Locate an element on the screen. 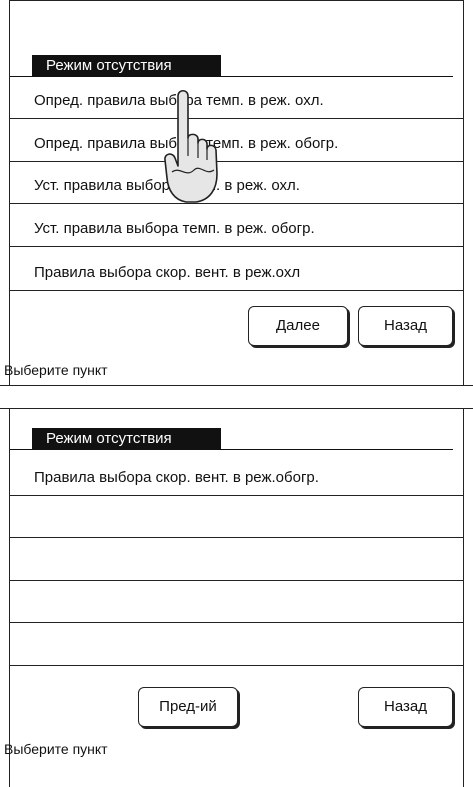  menu-item-cooling-fan-rules: Правила выбора скор. вент. в реж.охл is located at coordinates (236, 273).